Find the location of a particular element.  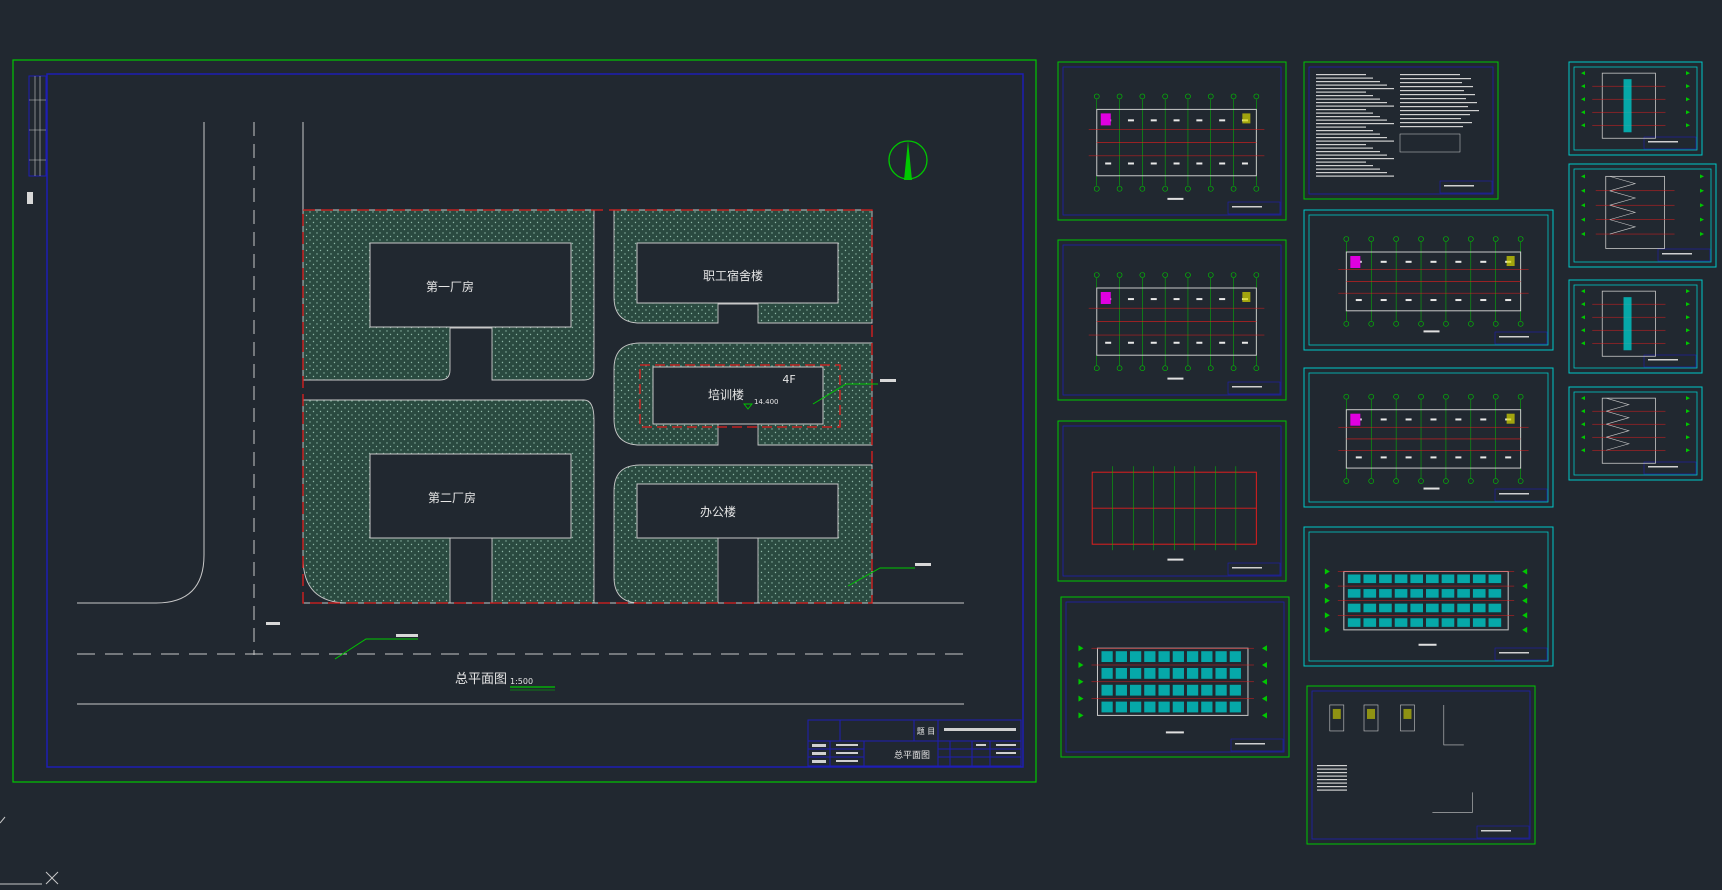

building-factory-2: 第二厂房 is located at coordinates (470, 496).